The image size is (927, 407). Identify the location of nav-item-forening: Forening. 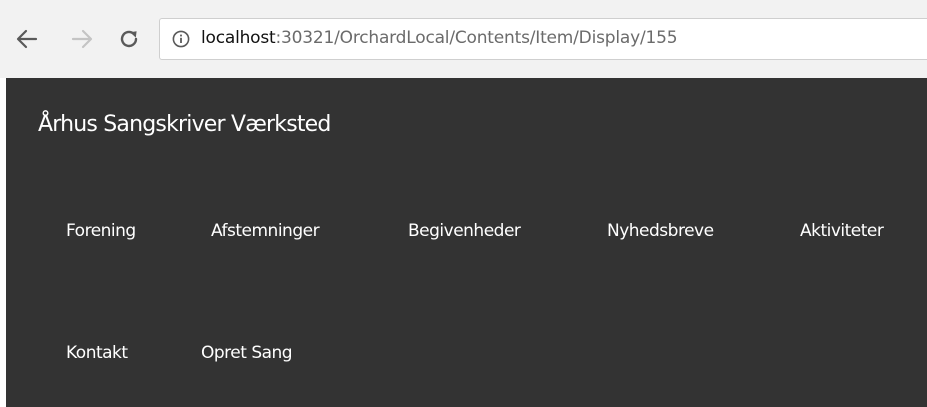
(101, 231).